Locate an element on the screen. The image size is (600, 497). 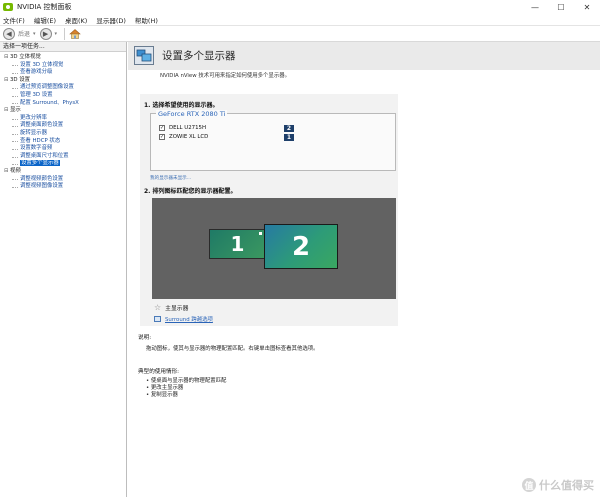
display-name-zowie: ZOWIE XL LCD is located at coordinates (189, 137).